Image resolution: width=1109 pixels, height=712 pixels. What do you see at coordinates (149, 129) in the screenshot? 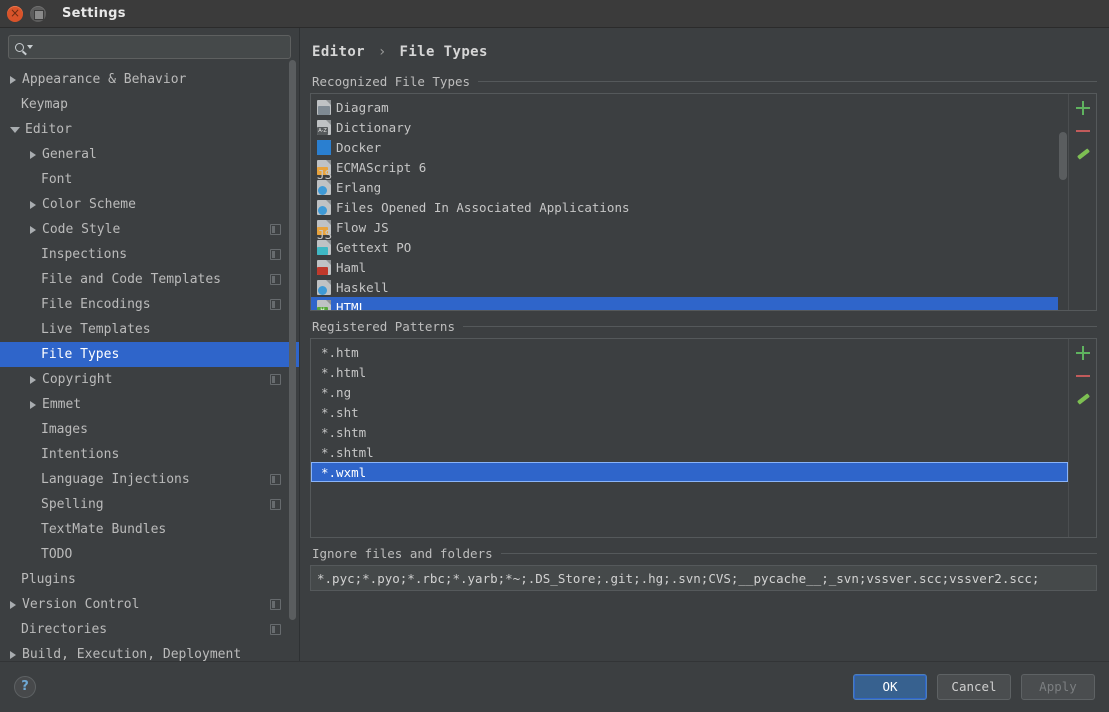
I see `sidebar-item-editor: Editor` at bounding box center [149, 129].